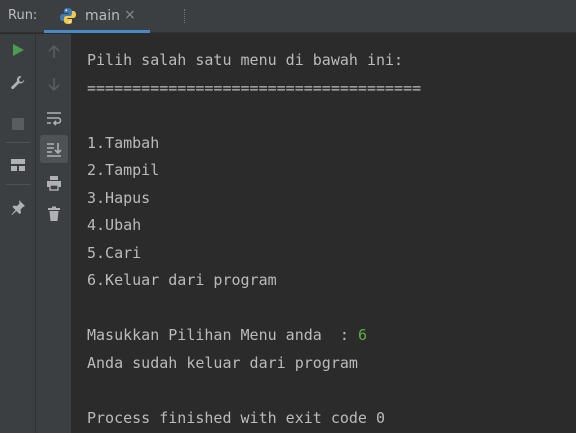 Image resolution: width=576 pixels, height=433 pixels. I want to click on console-input-line: Masukkan Pilihan Menu anda : 6, so click(331, 336).